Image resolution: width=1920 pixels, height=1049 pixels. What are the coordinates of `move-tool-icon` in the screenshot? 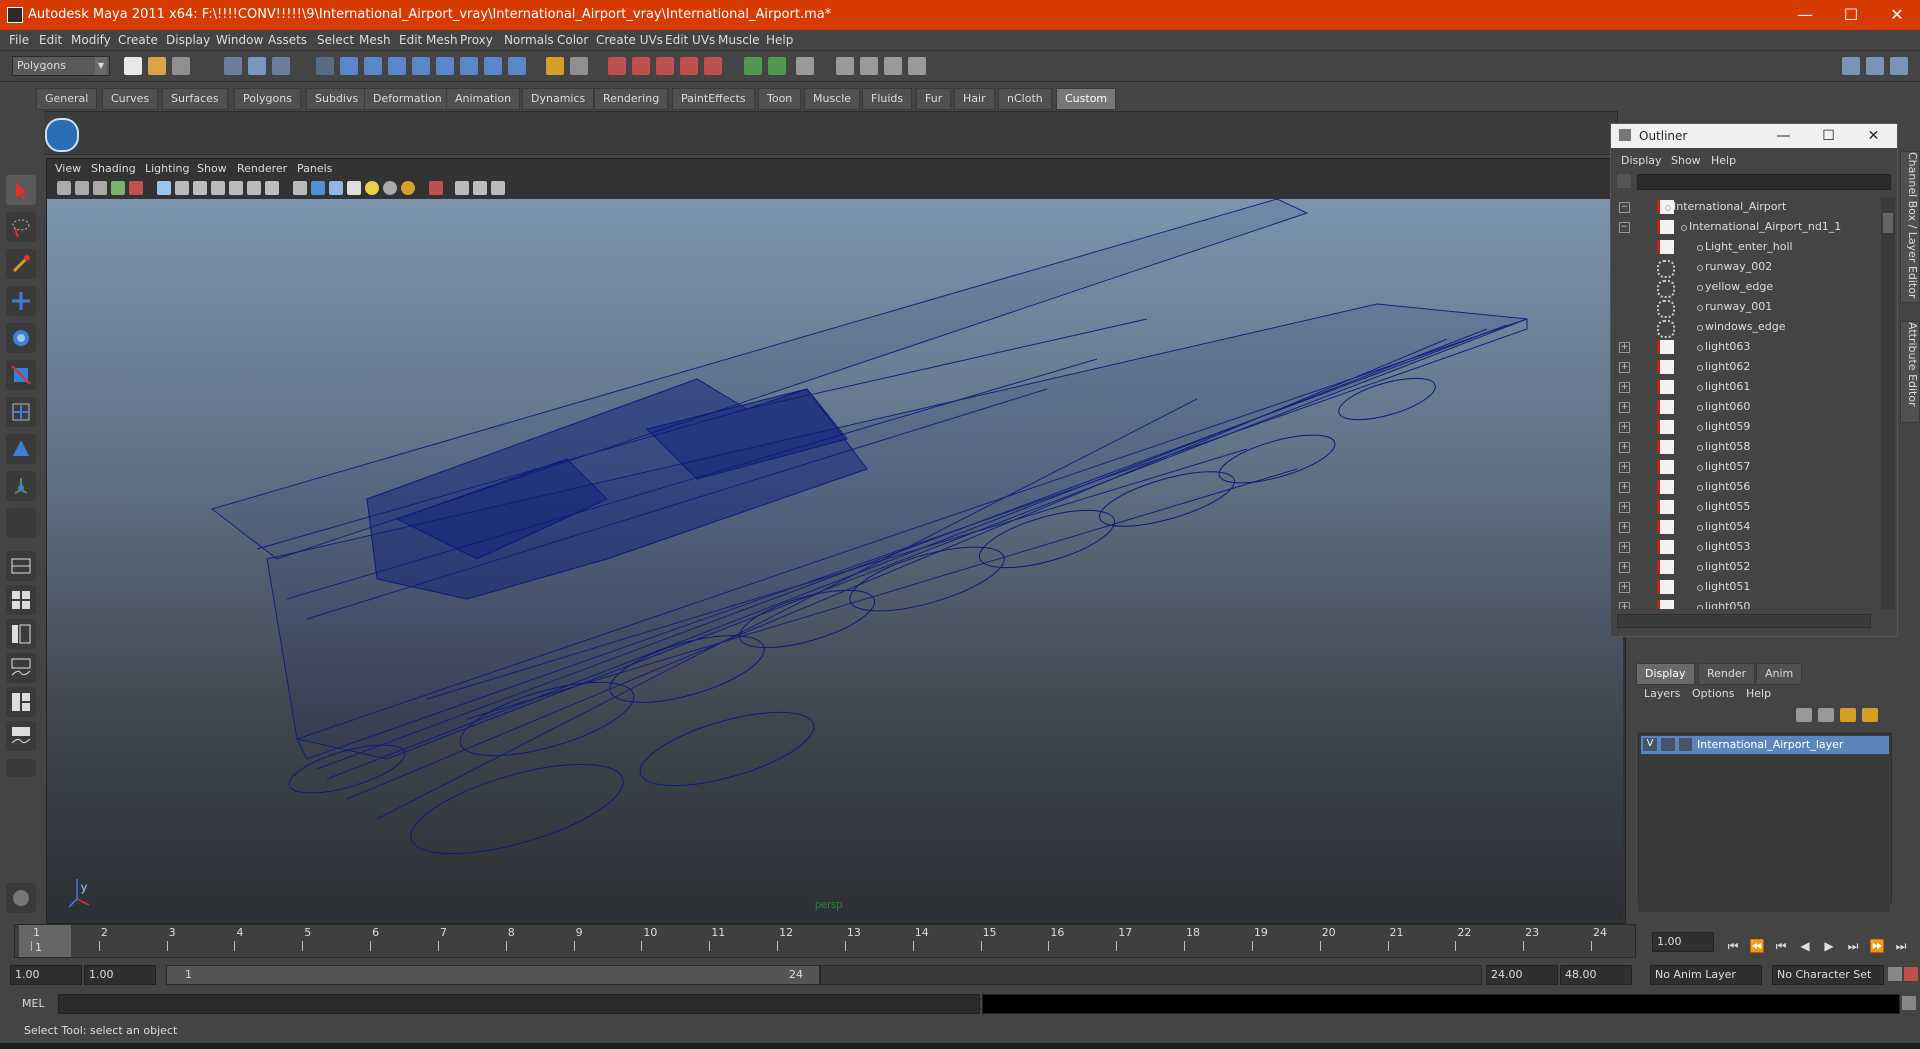 It's located at (21, 301).